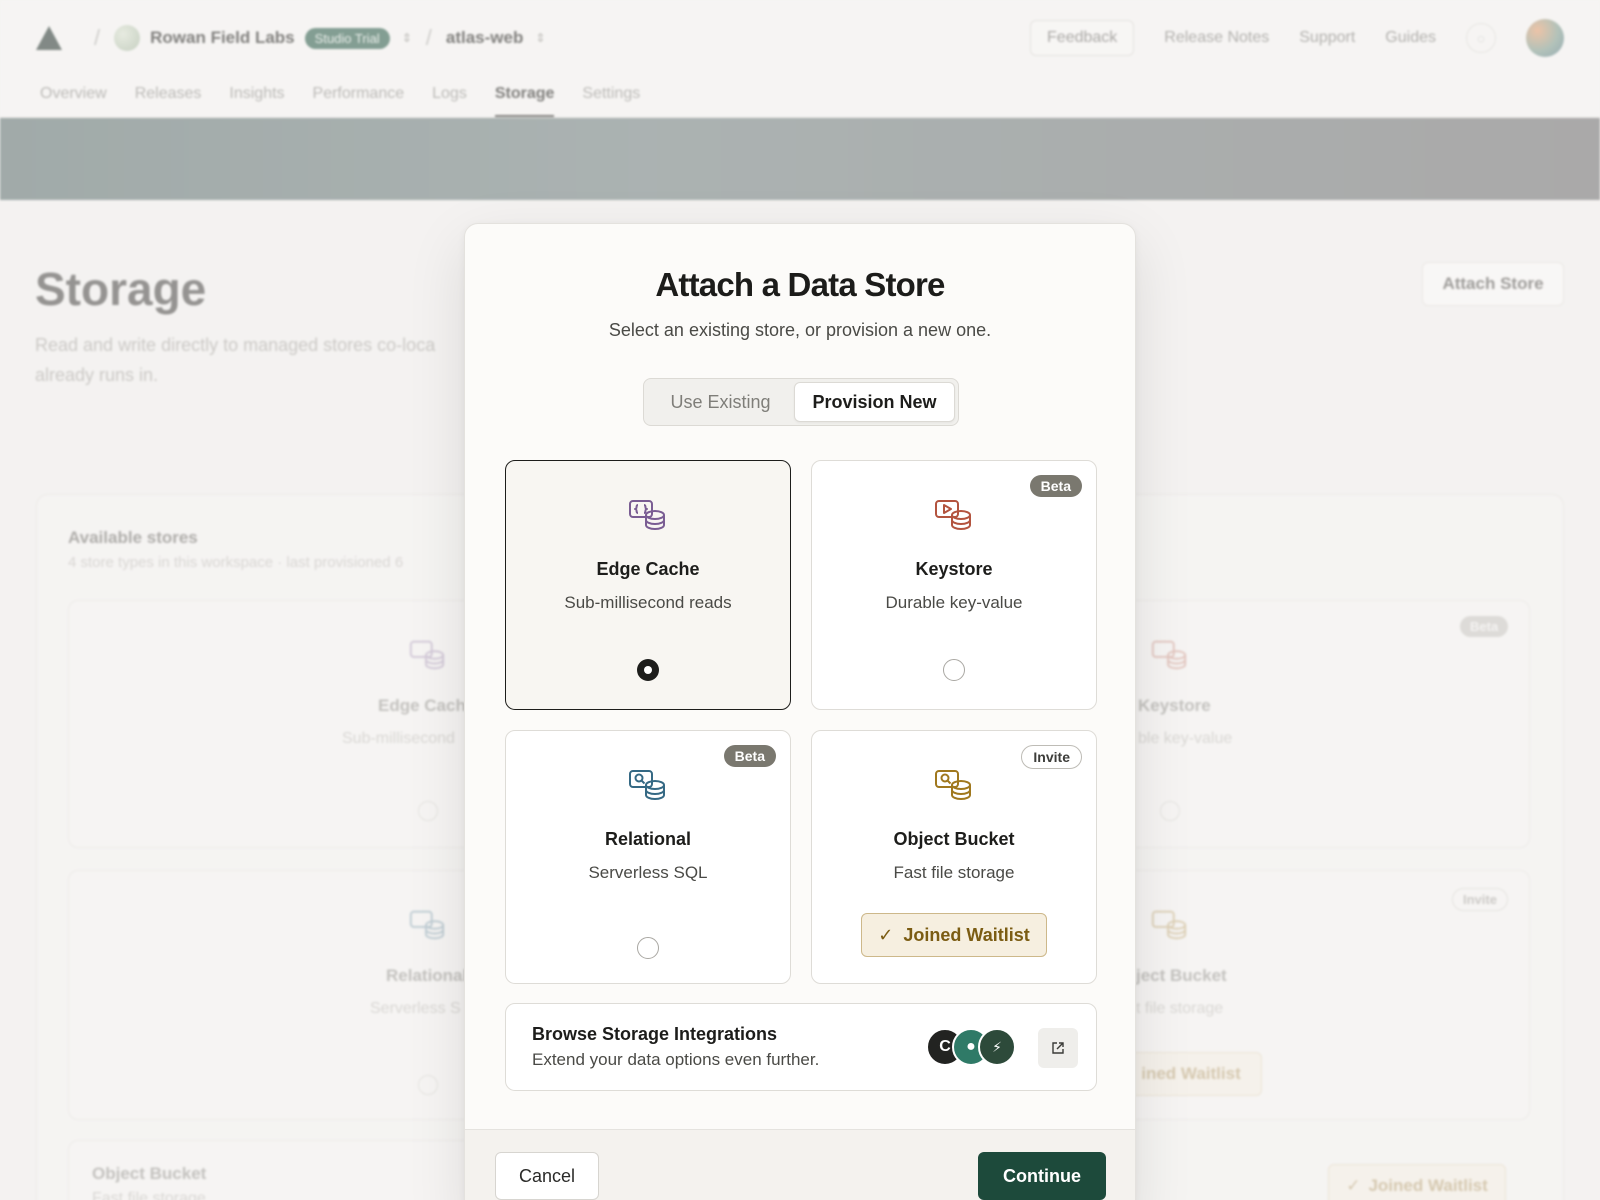 This screenshot has height=1200, width=1600. What do you see at coordinates (1051, 757) in the screenshot?
I see `invite-badge: Invite` at bounding box center [1051, 757].